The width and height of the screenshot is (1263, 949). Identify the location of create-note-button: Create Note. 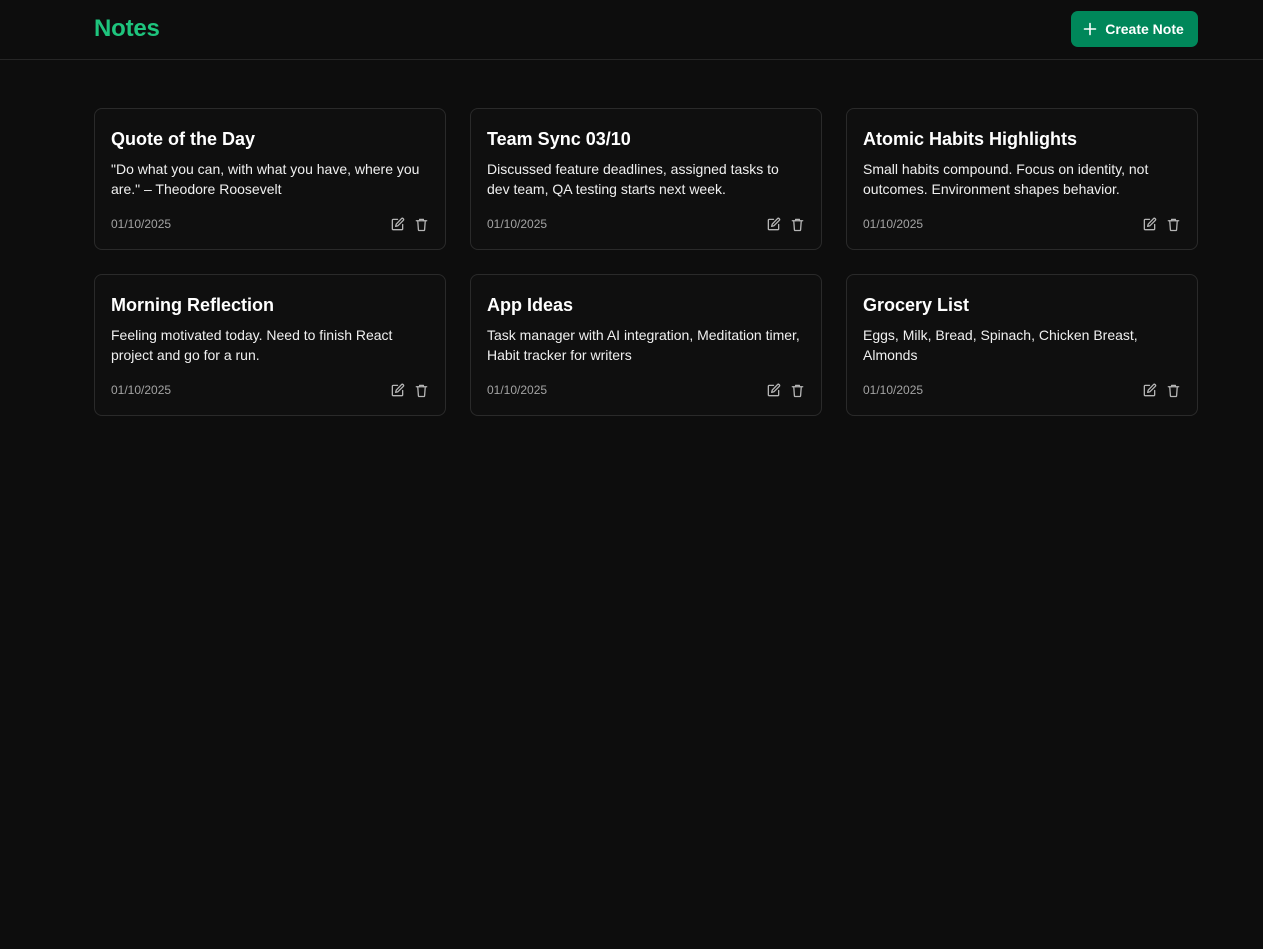
(1134, 29).